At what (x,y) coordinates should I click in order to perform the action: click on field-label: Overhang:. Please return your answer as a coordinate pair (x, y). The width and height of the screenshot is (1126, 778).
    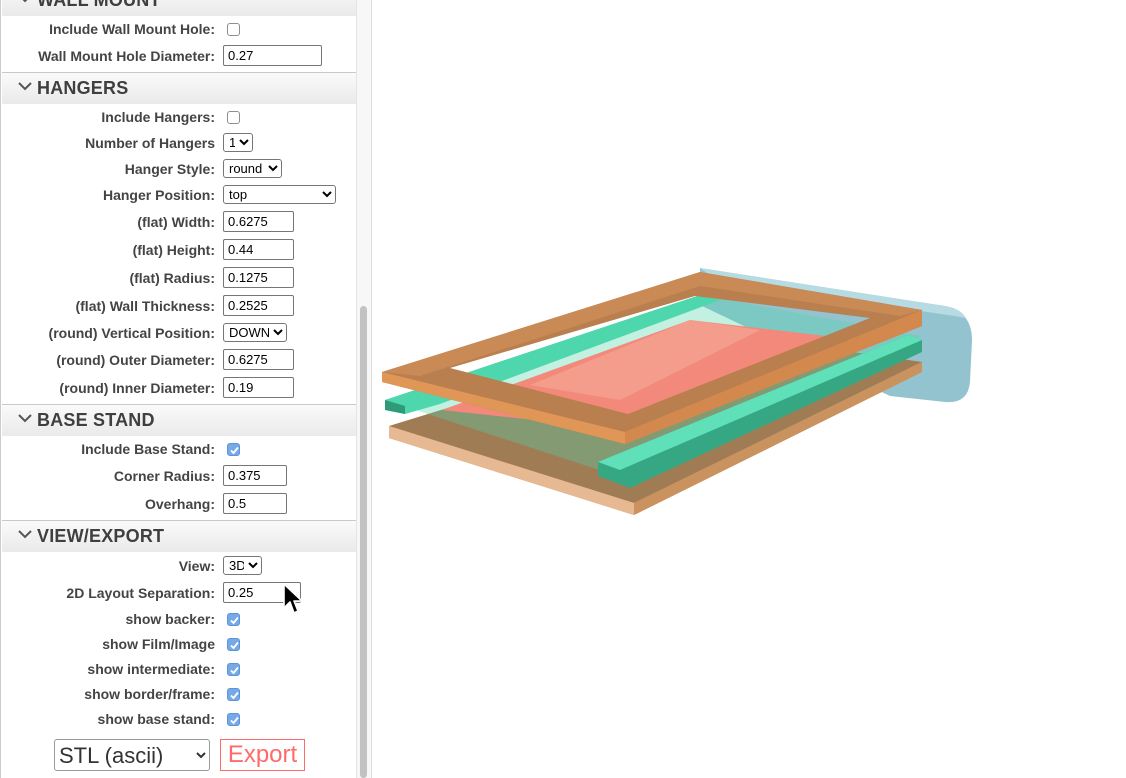
    Looking at the image, I should click on (179, 504).